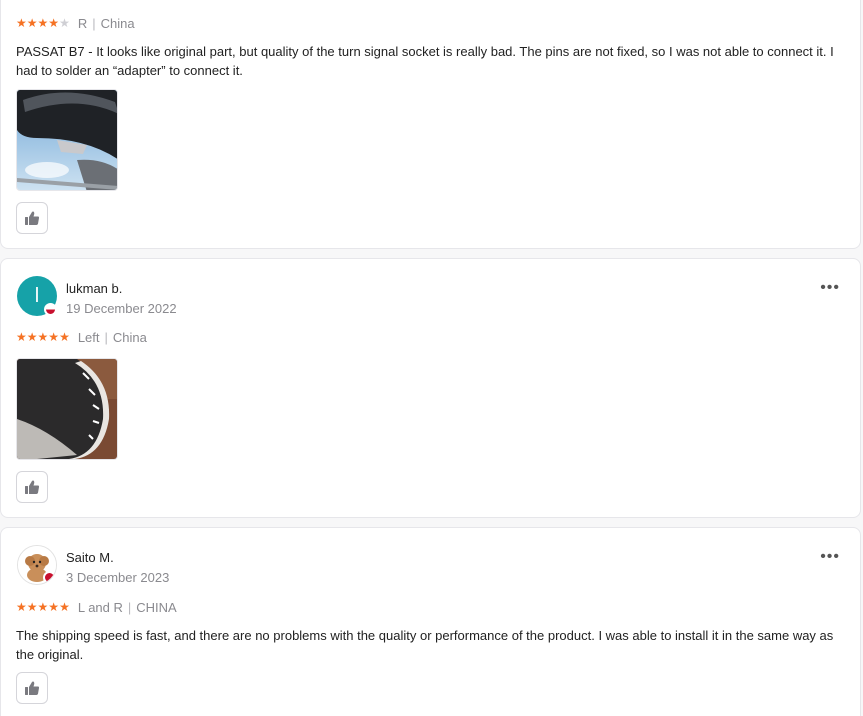  What do you see at coordinates (88, 337) in the screenshot?
I see `variant-label: Left` at bounding box center [88, 337].